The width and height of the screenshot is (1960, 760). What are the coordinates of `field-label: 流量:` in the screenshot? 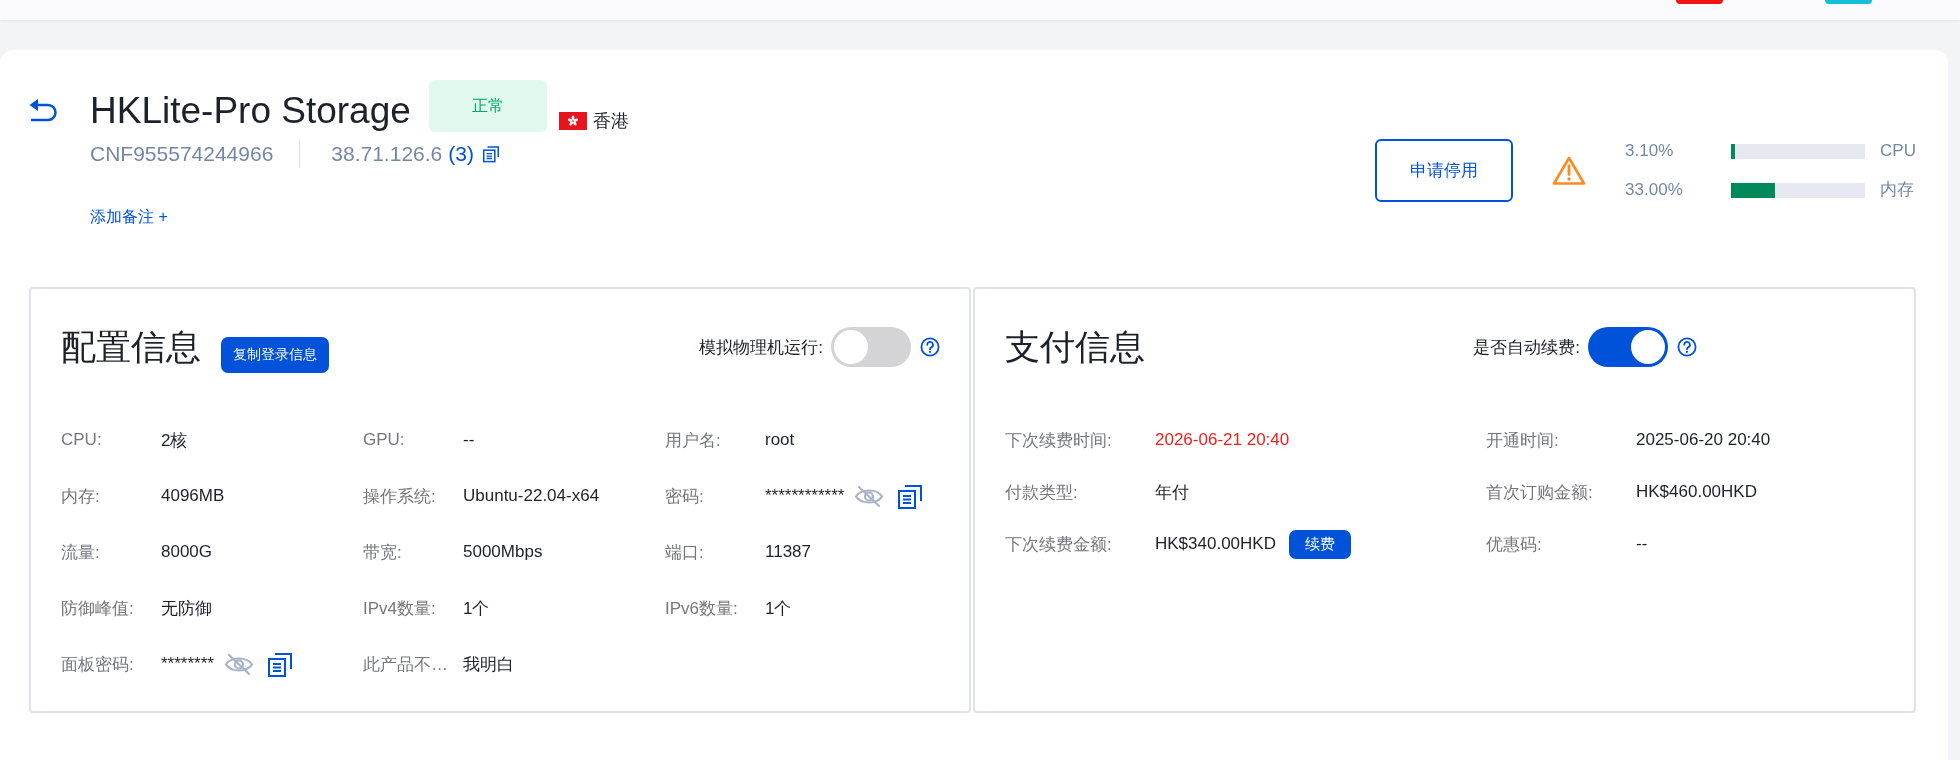 It's located at (81, 552).